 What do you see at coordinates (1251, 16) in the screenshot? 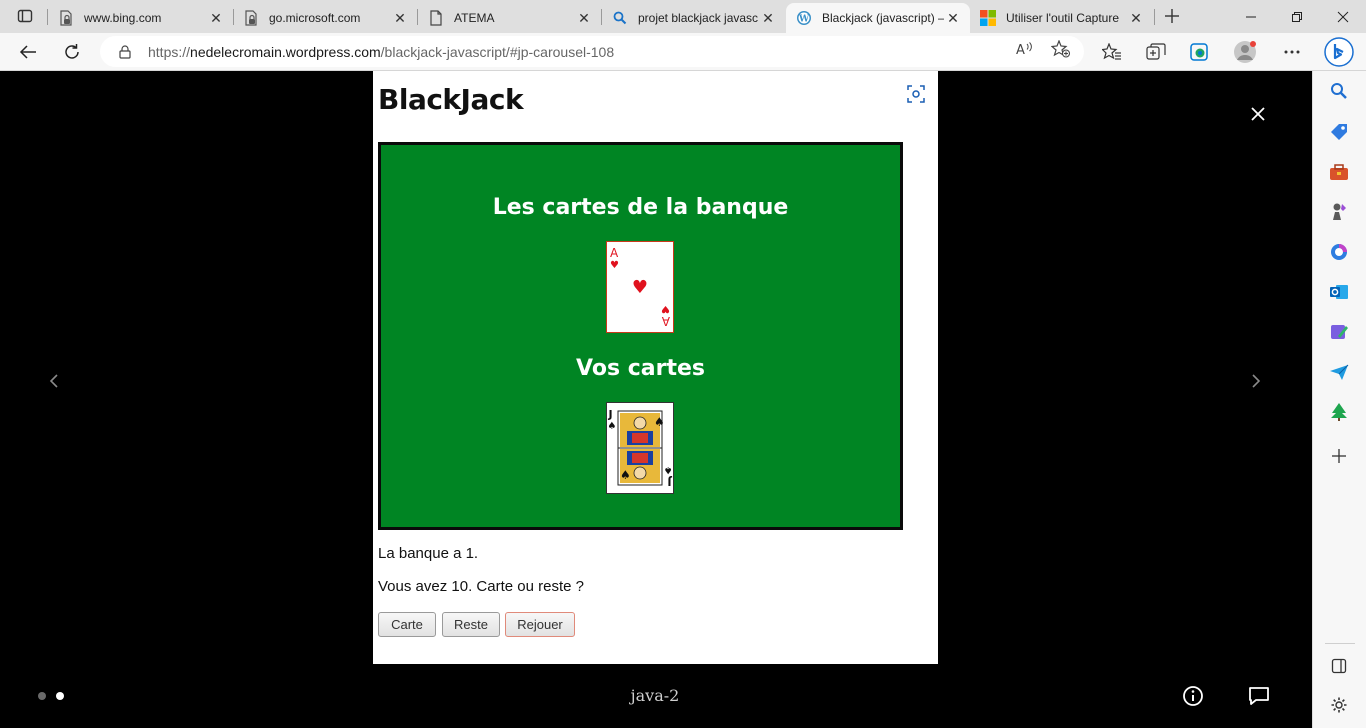
I see `minimize-button` at bounding box center [1251, 16].